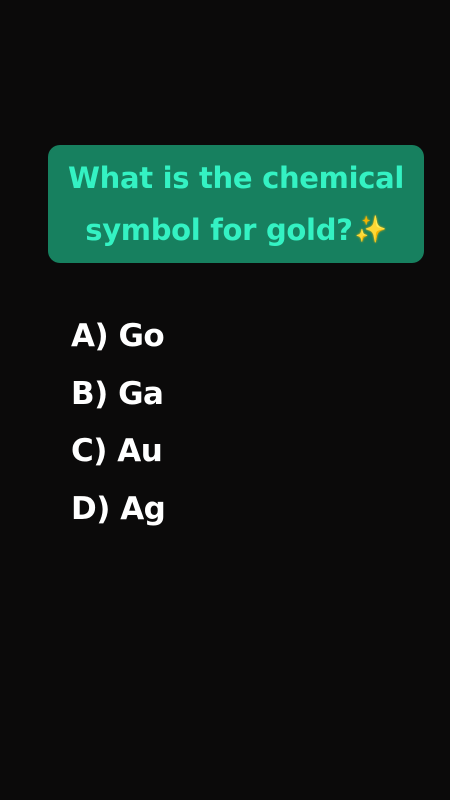  I want to click on option-c: C) Au, so click(117, 451).